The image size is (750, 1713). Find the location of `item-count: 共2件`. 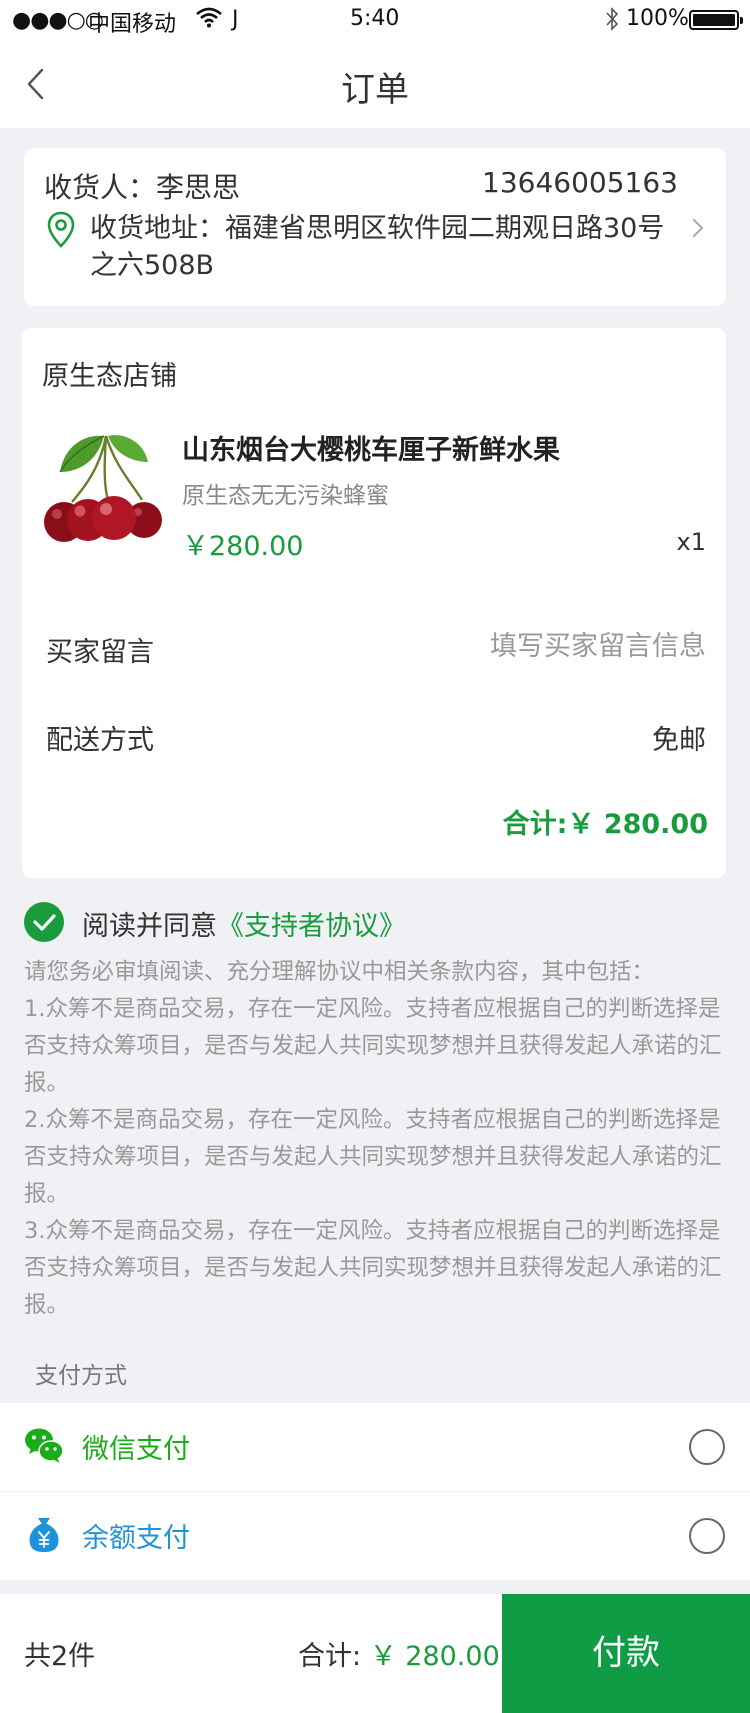

item-count: 共2件 is located at coordinates (60, 1656).